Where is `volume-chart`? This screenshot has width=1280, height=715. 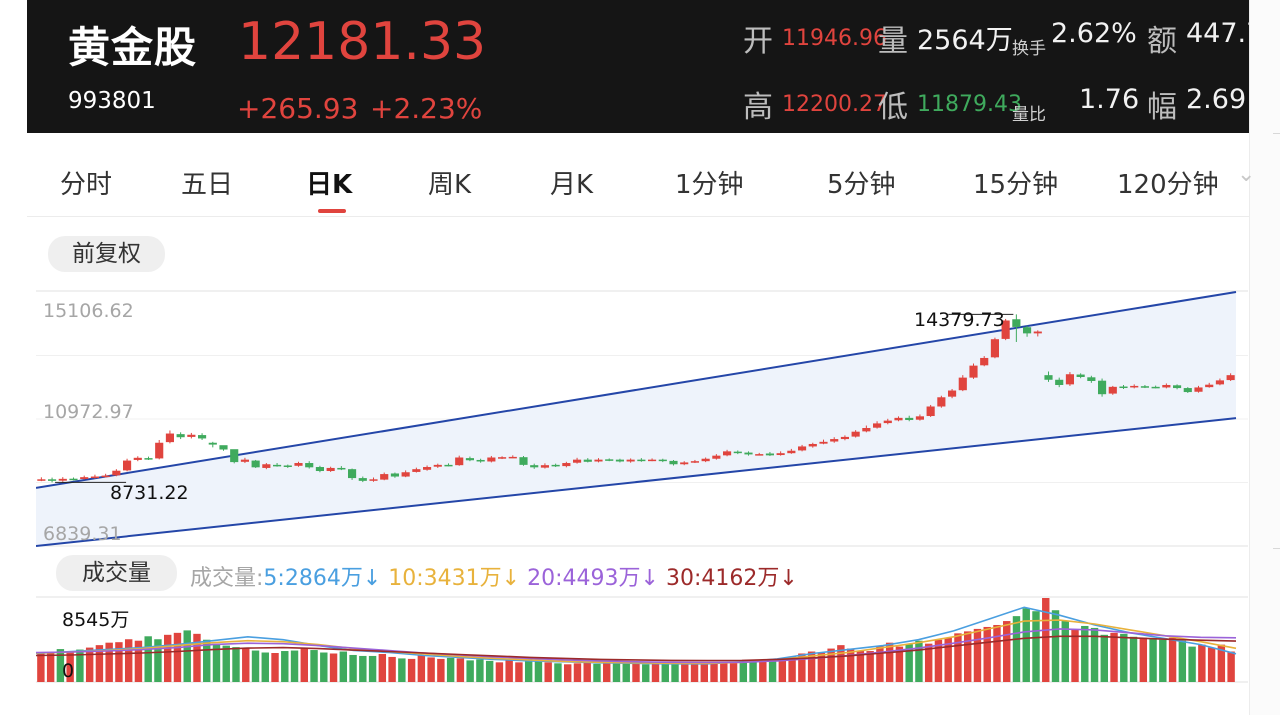 volume-chart is located at coordinates (642, 639).